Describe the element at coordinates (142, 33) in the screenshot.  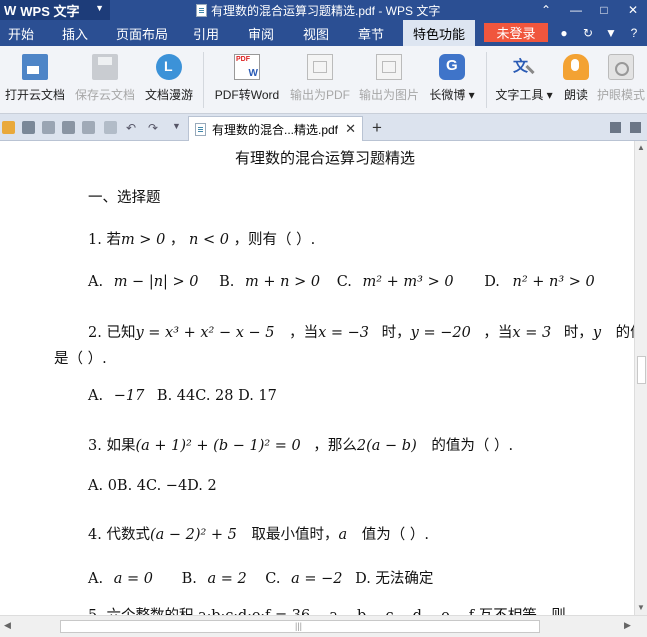
I see `menu-page-layout: 页面布局` at that location.